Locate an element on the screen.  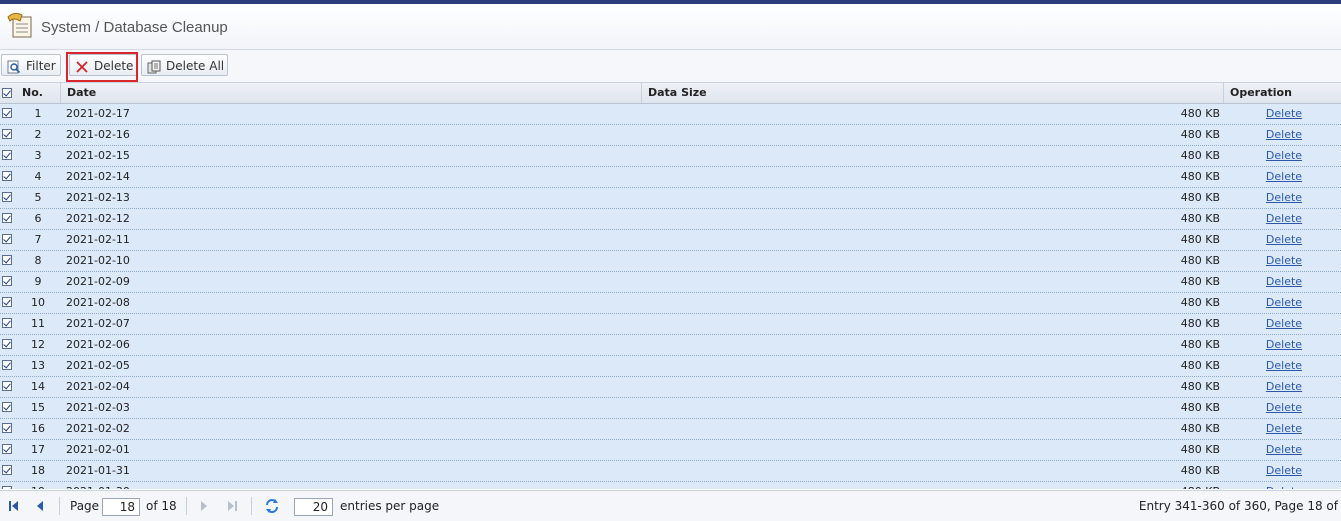
entries-per-page-input: 20 is located at coordinates (313, 507).